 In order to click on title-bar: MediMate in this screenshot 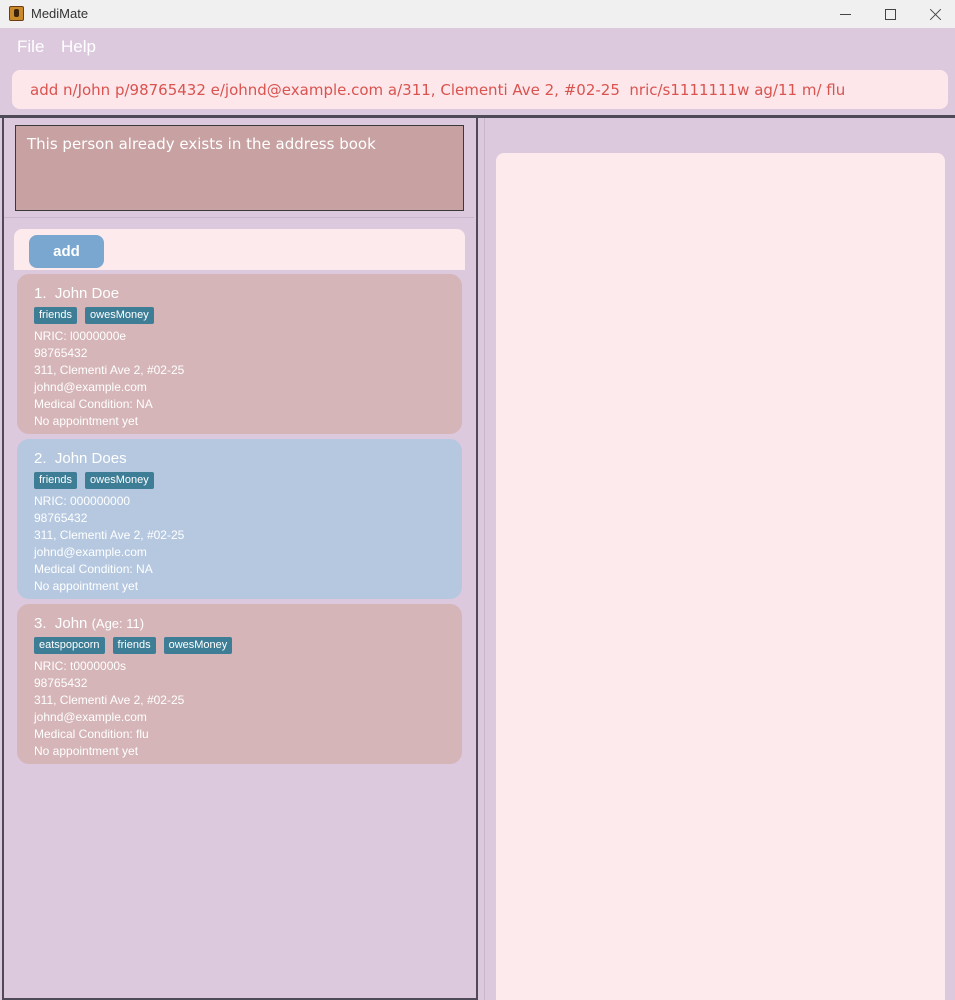, I will do `click(477, 14)`.